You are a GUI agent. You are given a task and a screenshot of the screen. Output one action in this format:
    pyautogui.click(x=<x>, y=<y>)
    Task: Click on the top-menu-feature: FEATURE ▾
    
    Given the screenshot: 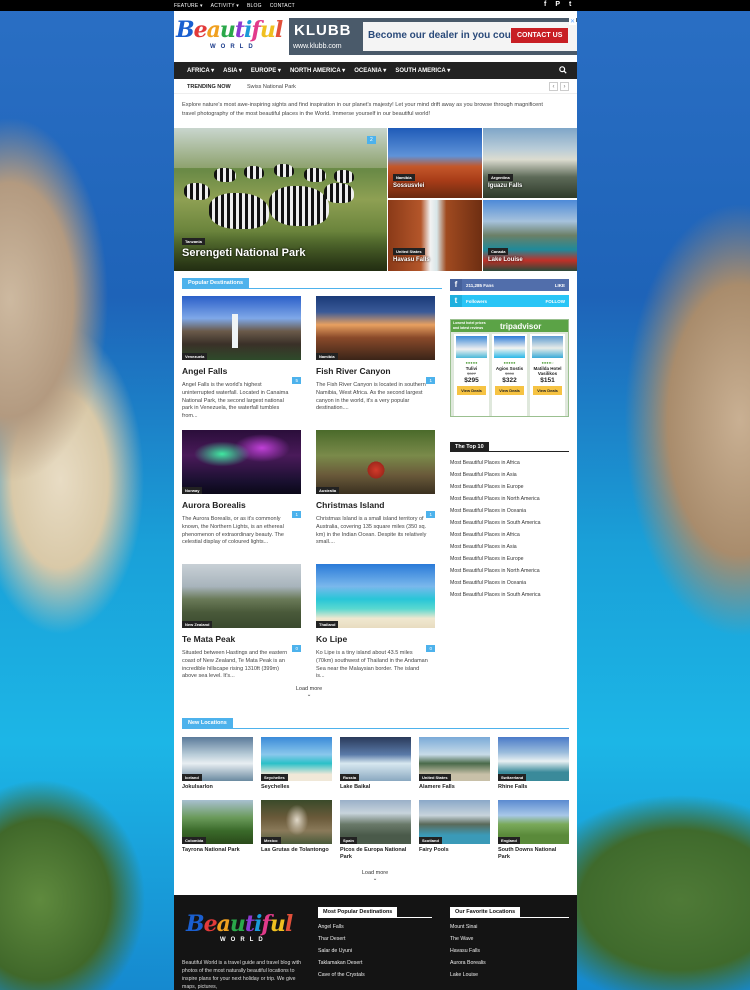 What is the action you would take?
    pyautogui.click(x=188, y=6)
    